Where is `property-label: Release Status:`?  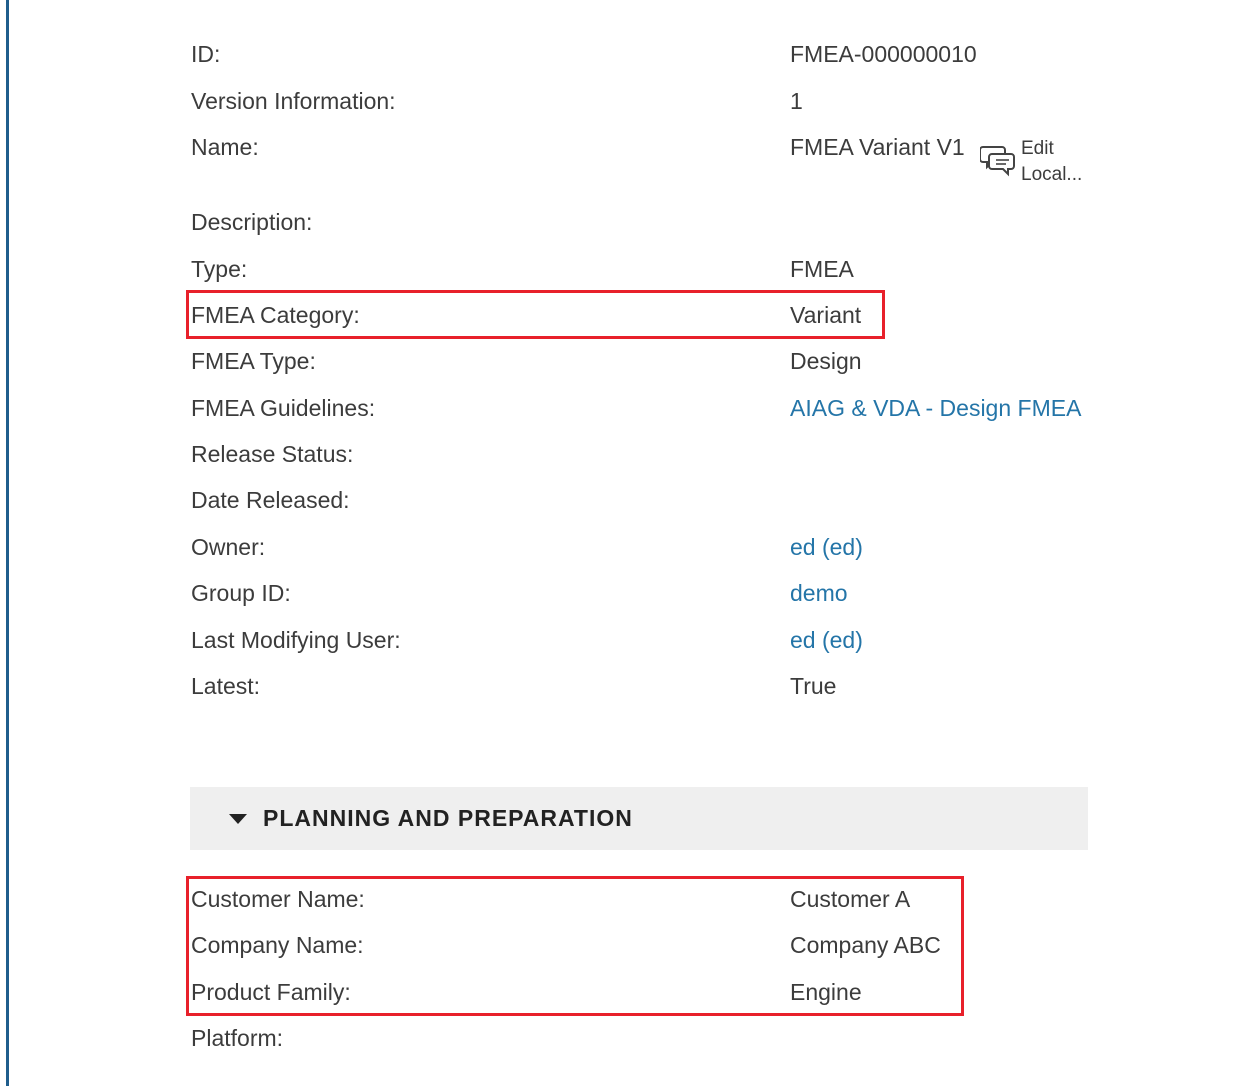
property-label: Release Status: is located at coordinates (272, 454).